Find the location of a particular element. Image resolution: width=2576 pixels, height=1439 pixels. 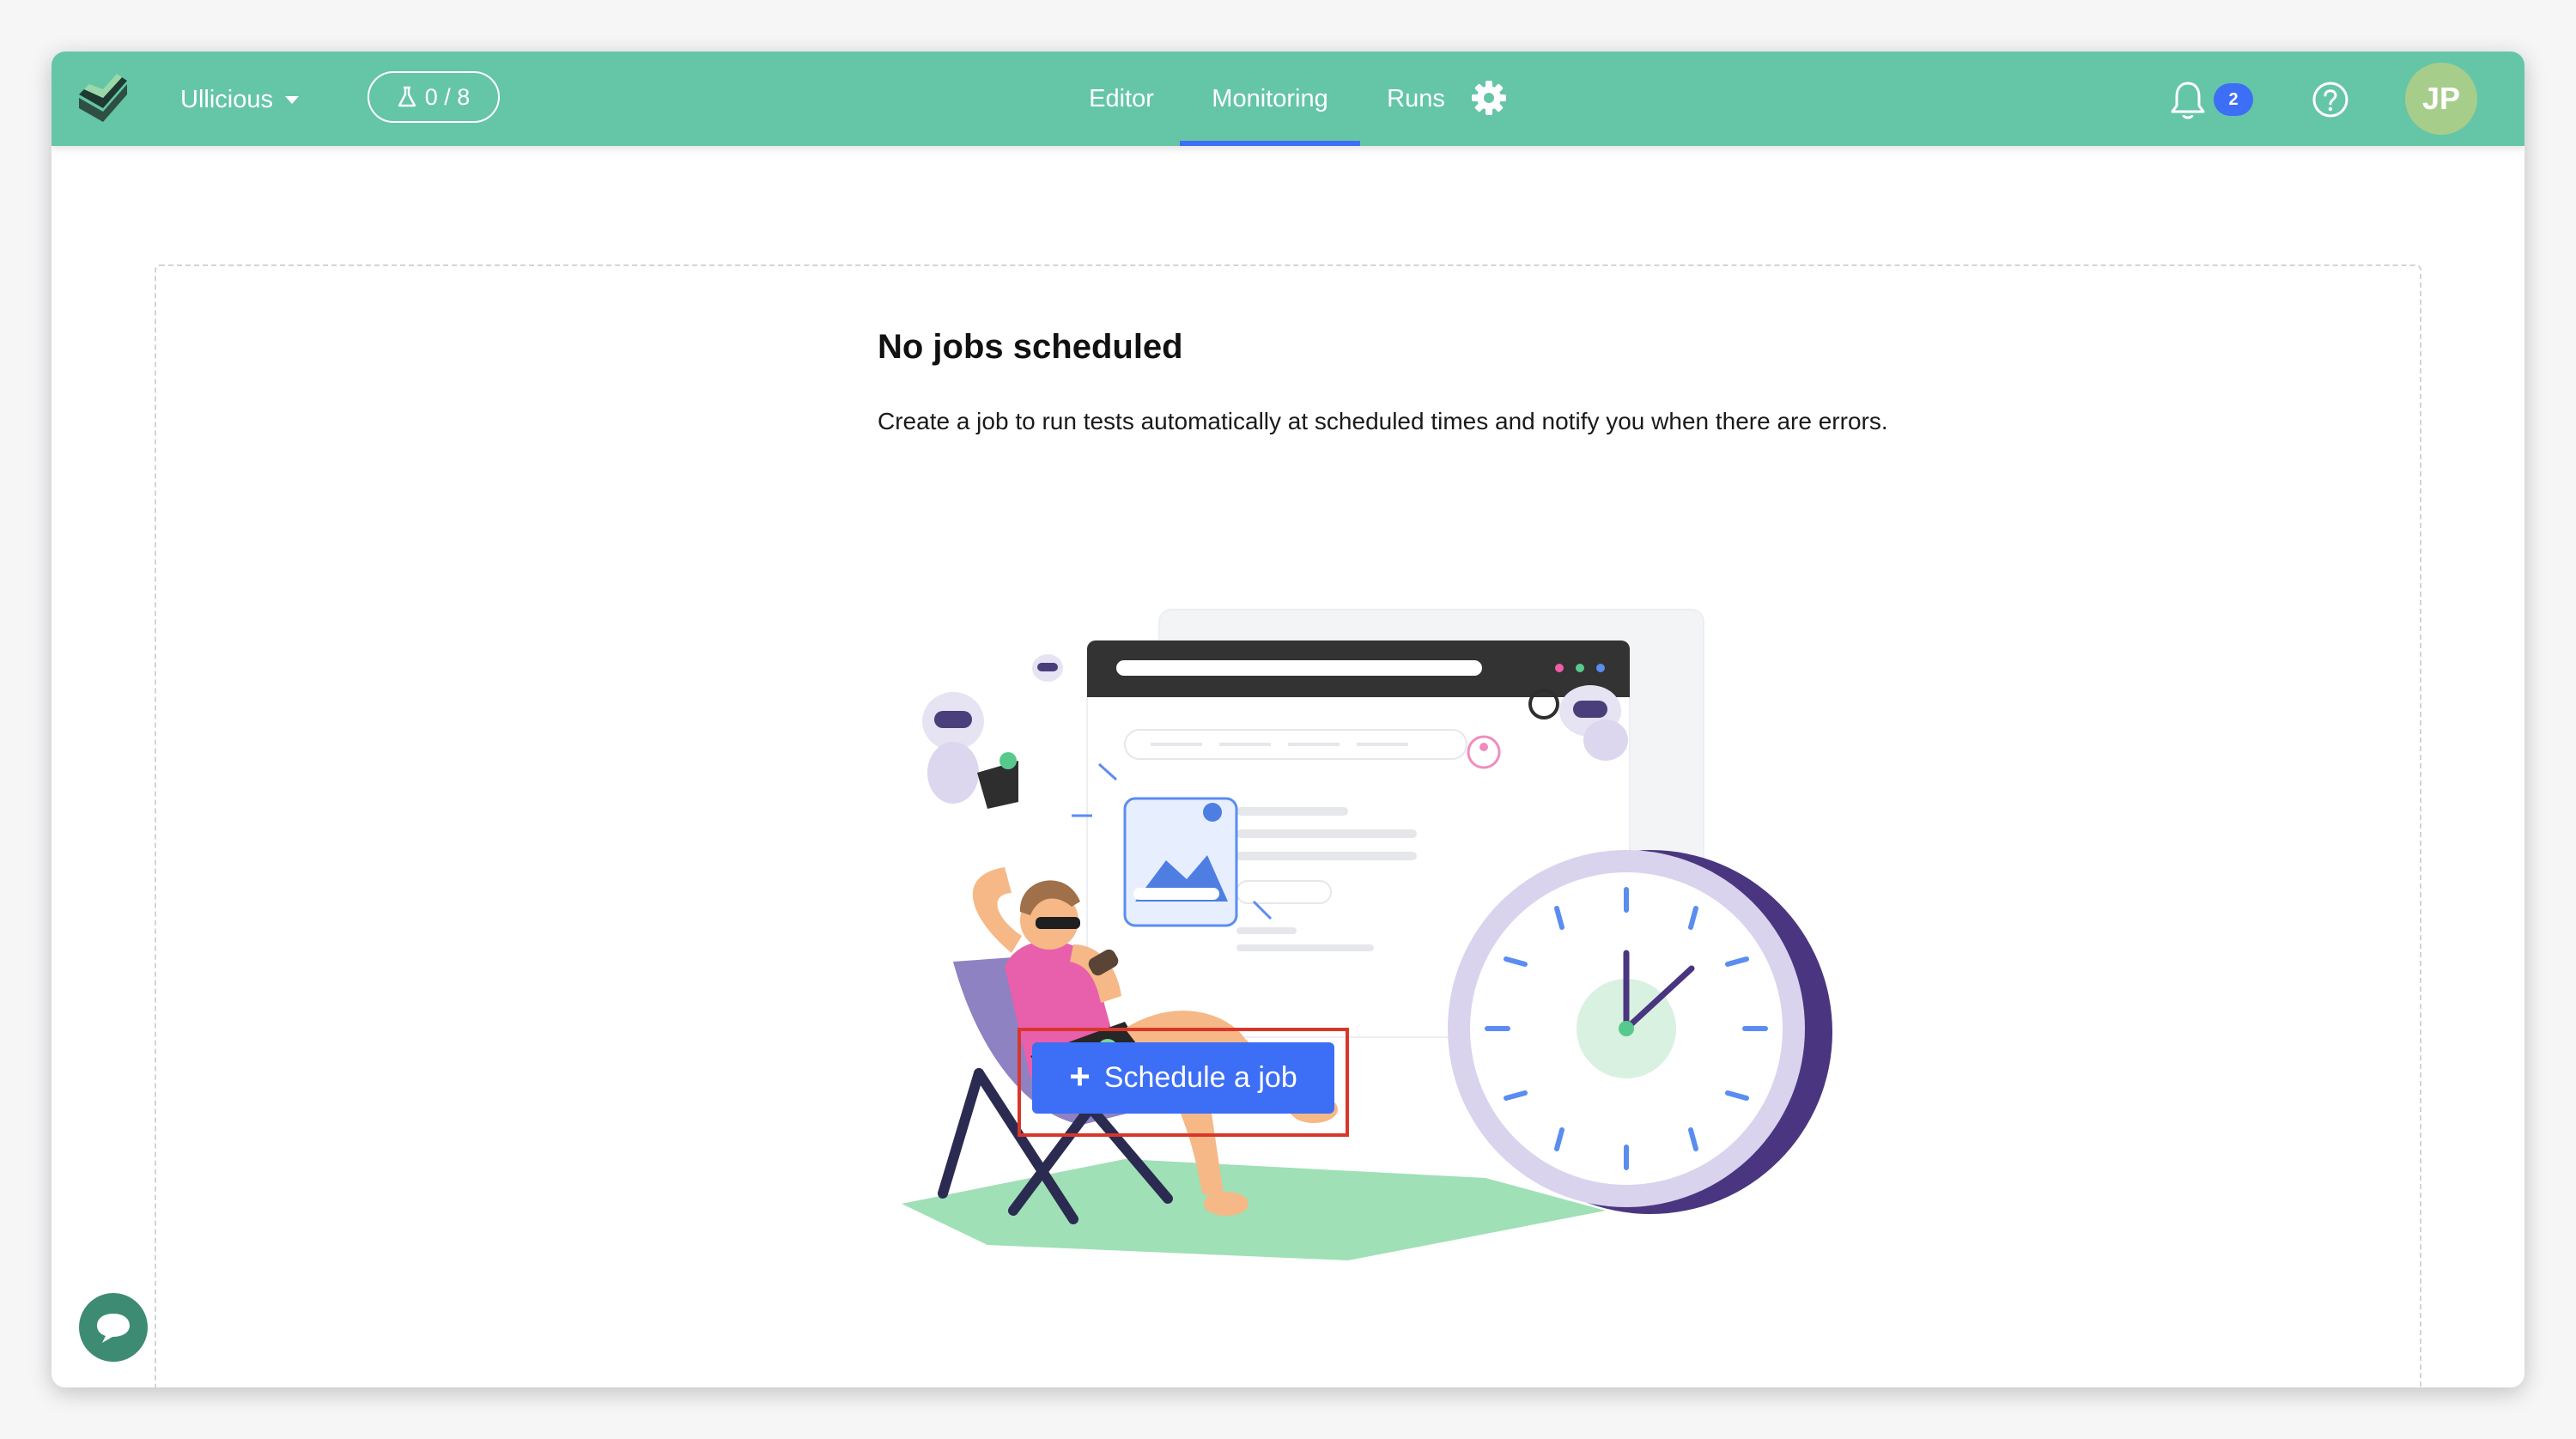

user-avatar: JP is located at coordinates (2441, 99).